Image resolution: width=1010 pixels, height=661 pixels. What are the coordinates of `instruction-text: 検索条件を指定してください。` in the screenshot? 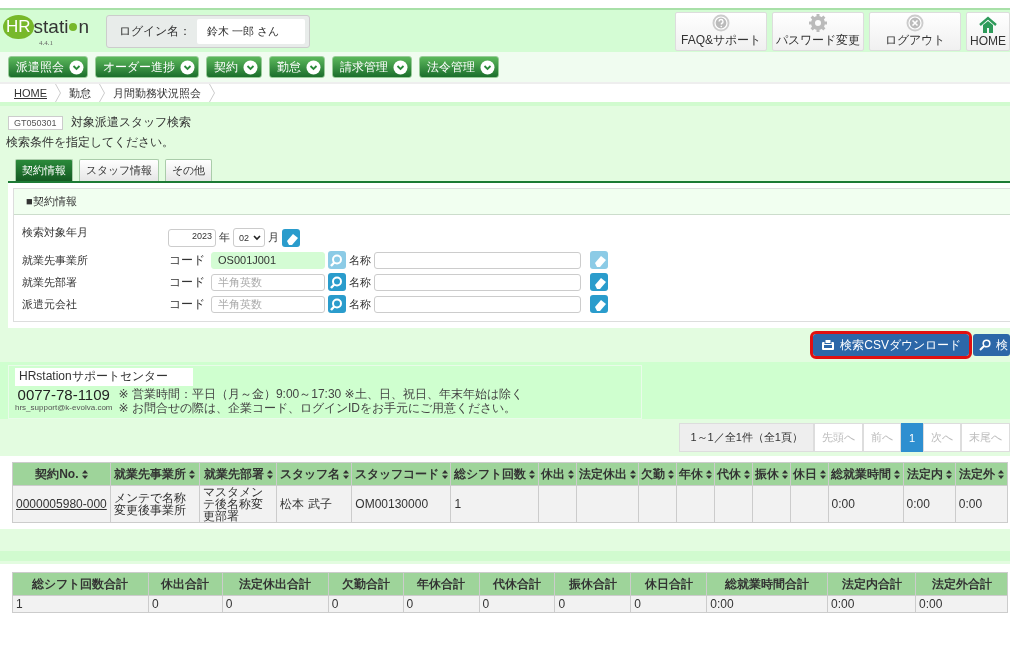 It's located at (90, 142).